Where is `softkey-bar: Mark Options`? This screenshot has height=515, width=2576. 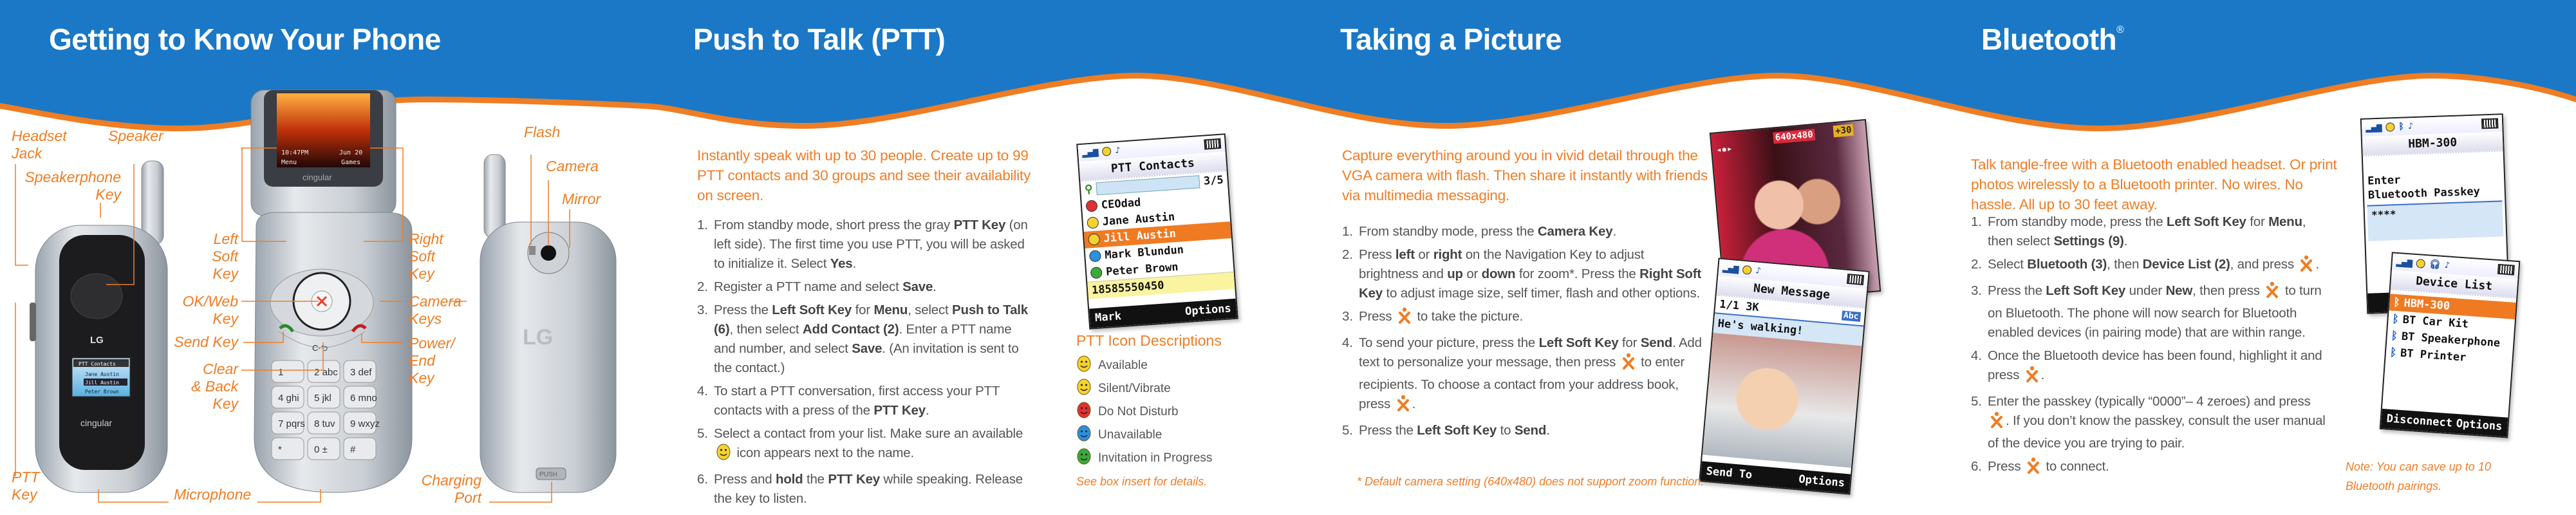
softkey-bar: Mark Options is located at coordinates (1163, 313).